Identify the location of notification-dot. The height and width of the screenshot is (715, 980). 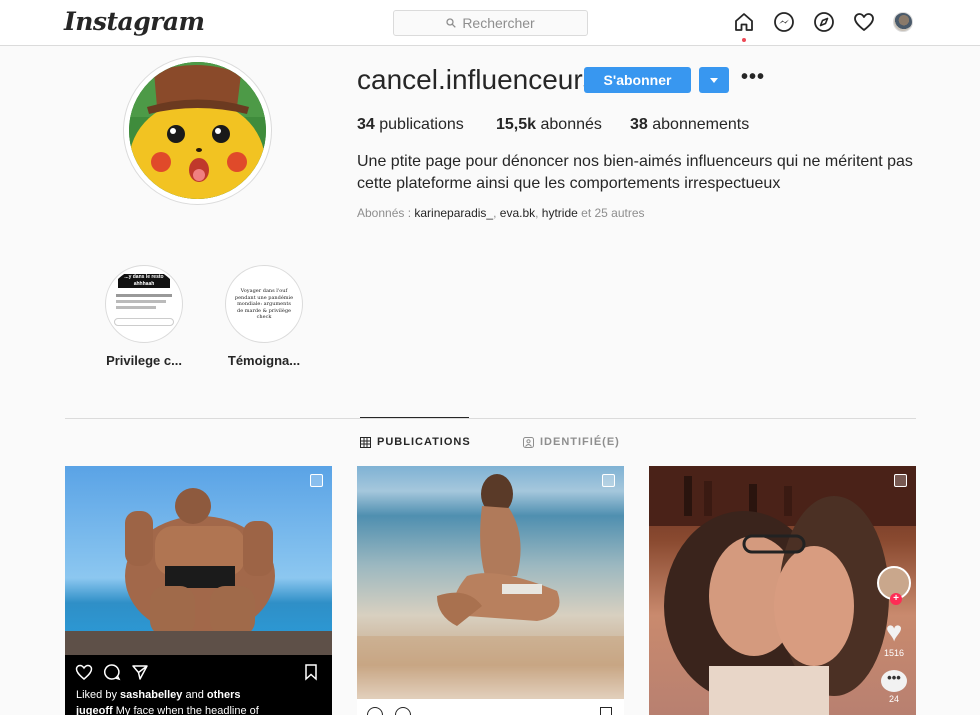
(744, 40).